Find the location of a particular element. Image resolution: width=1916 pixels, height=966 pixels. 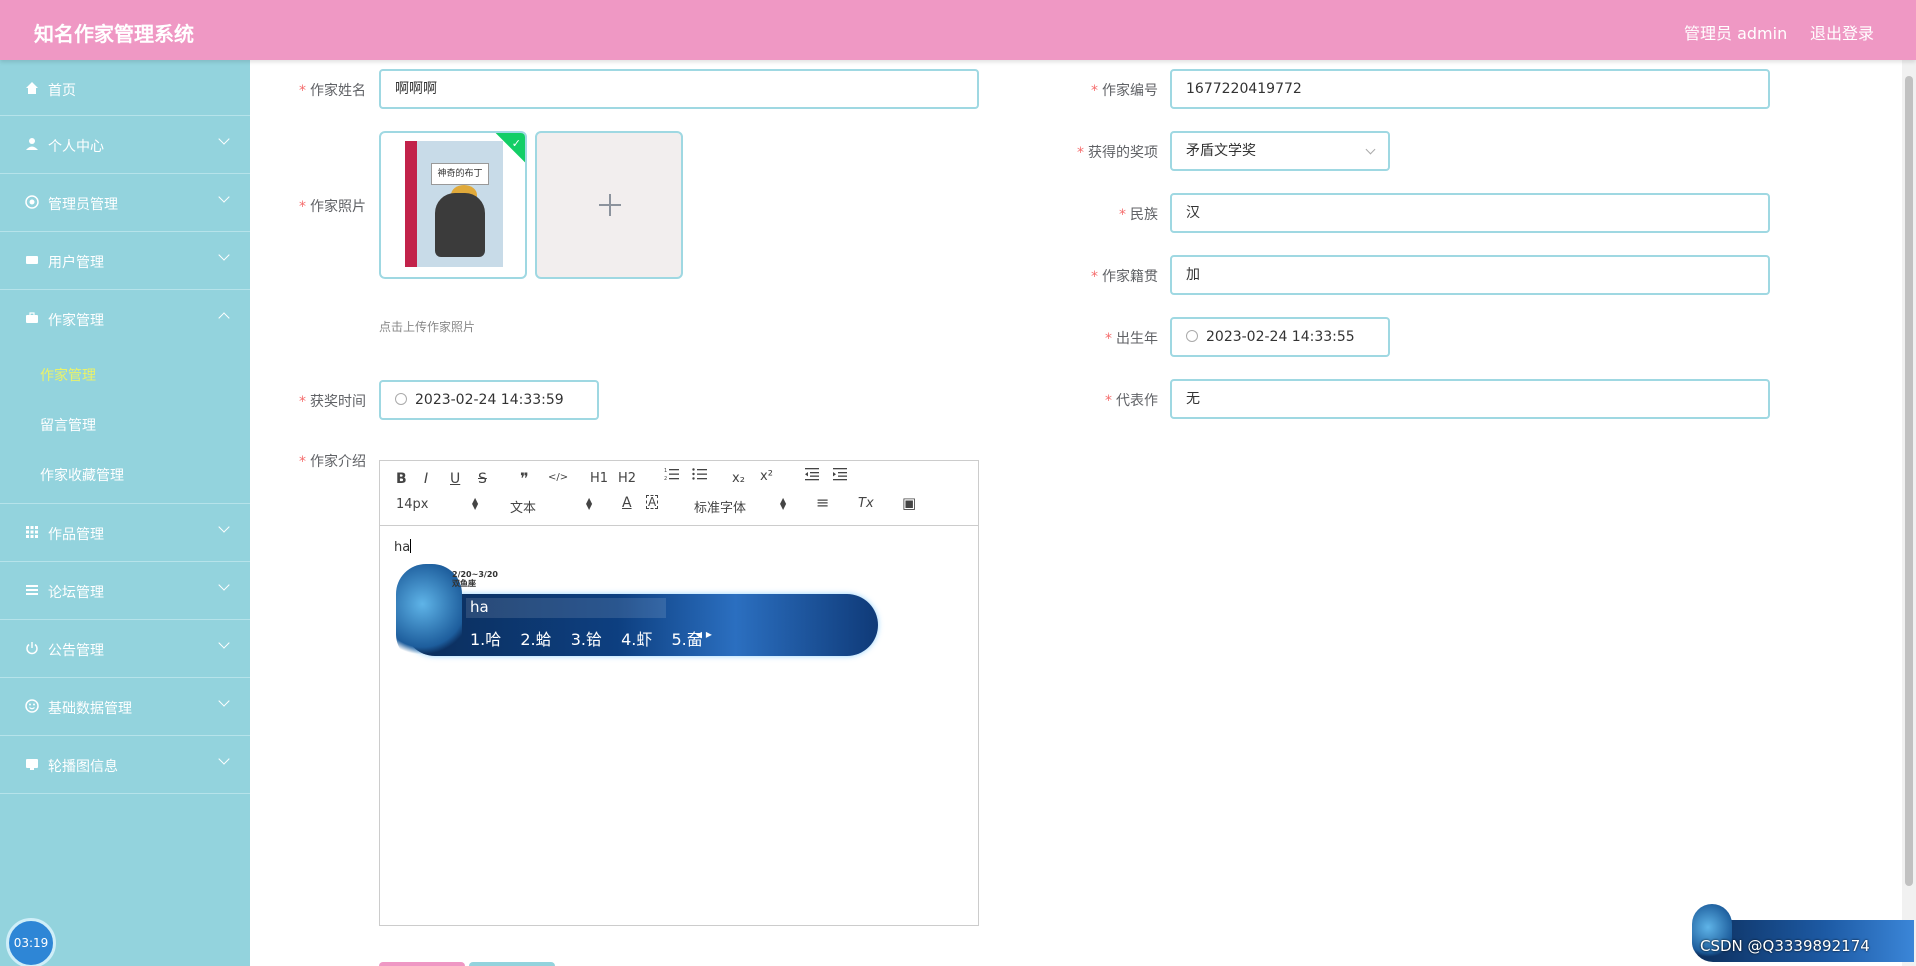

birth-picker: 2023-02-24 14:33:55 is located at coordinates (1280, 337).